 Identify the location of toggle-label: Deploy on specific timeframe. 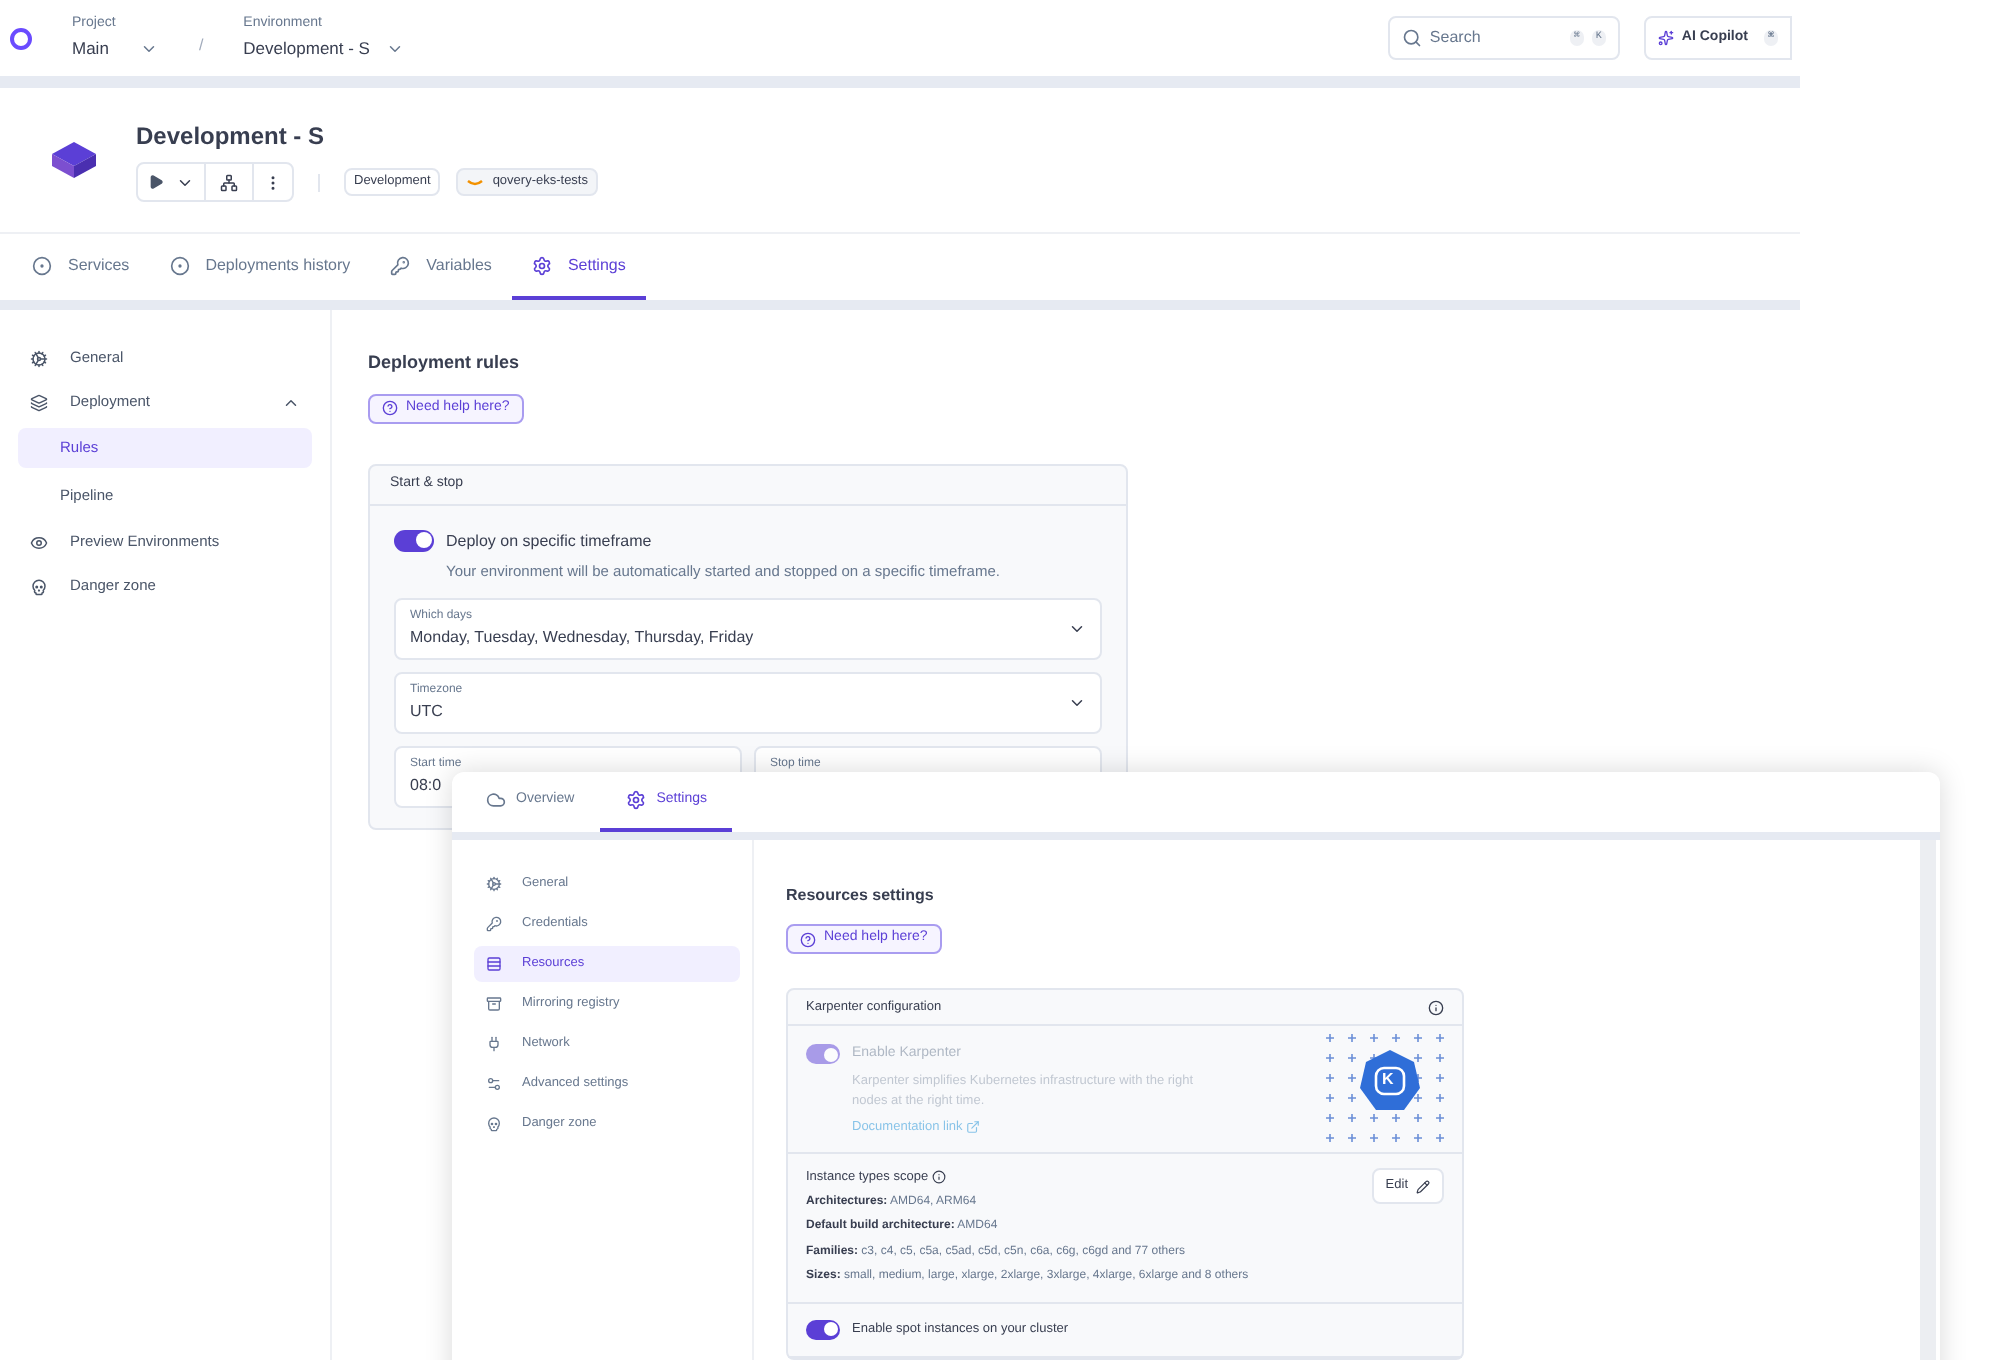
(550, 541).